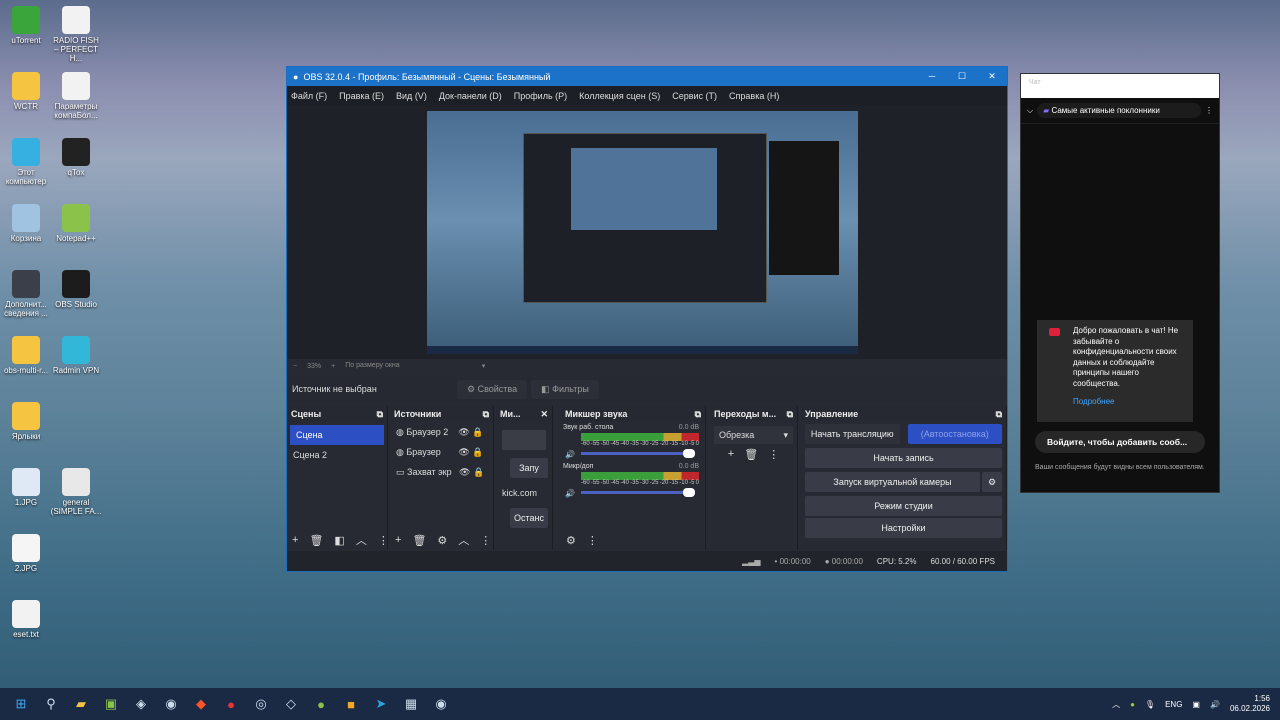  Describe the element at coordinates (992, 76) in the screenshot. I see `close-button: ✕` at that location.